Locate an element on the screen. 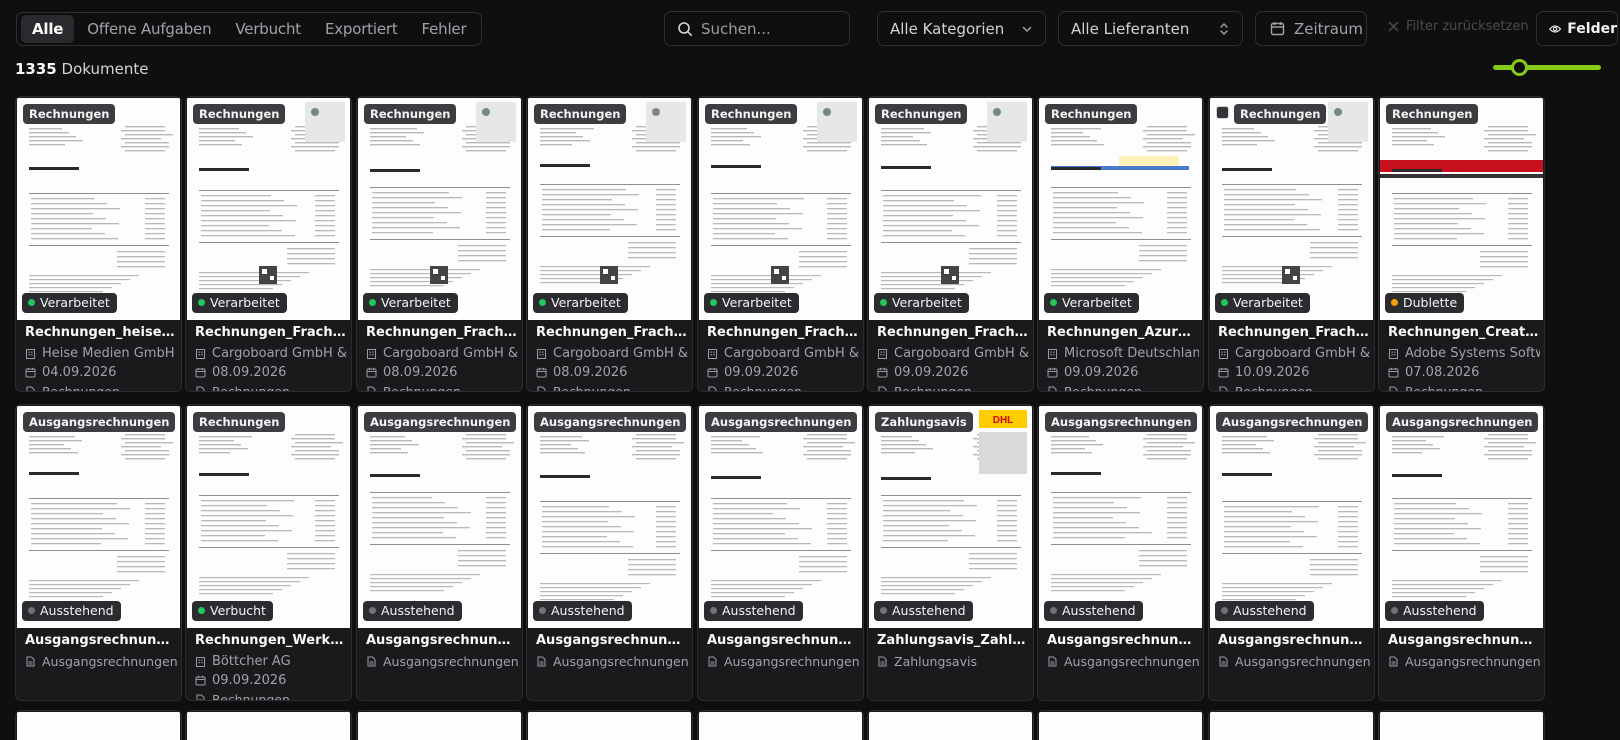 This screenshot has height=740, width=1620. building-icon is located at coordinates (1393, 354).